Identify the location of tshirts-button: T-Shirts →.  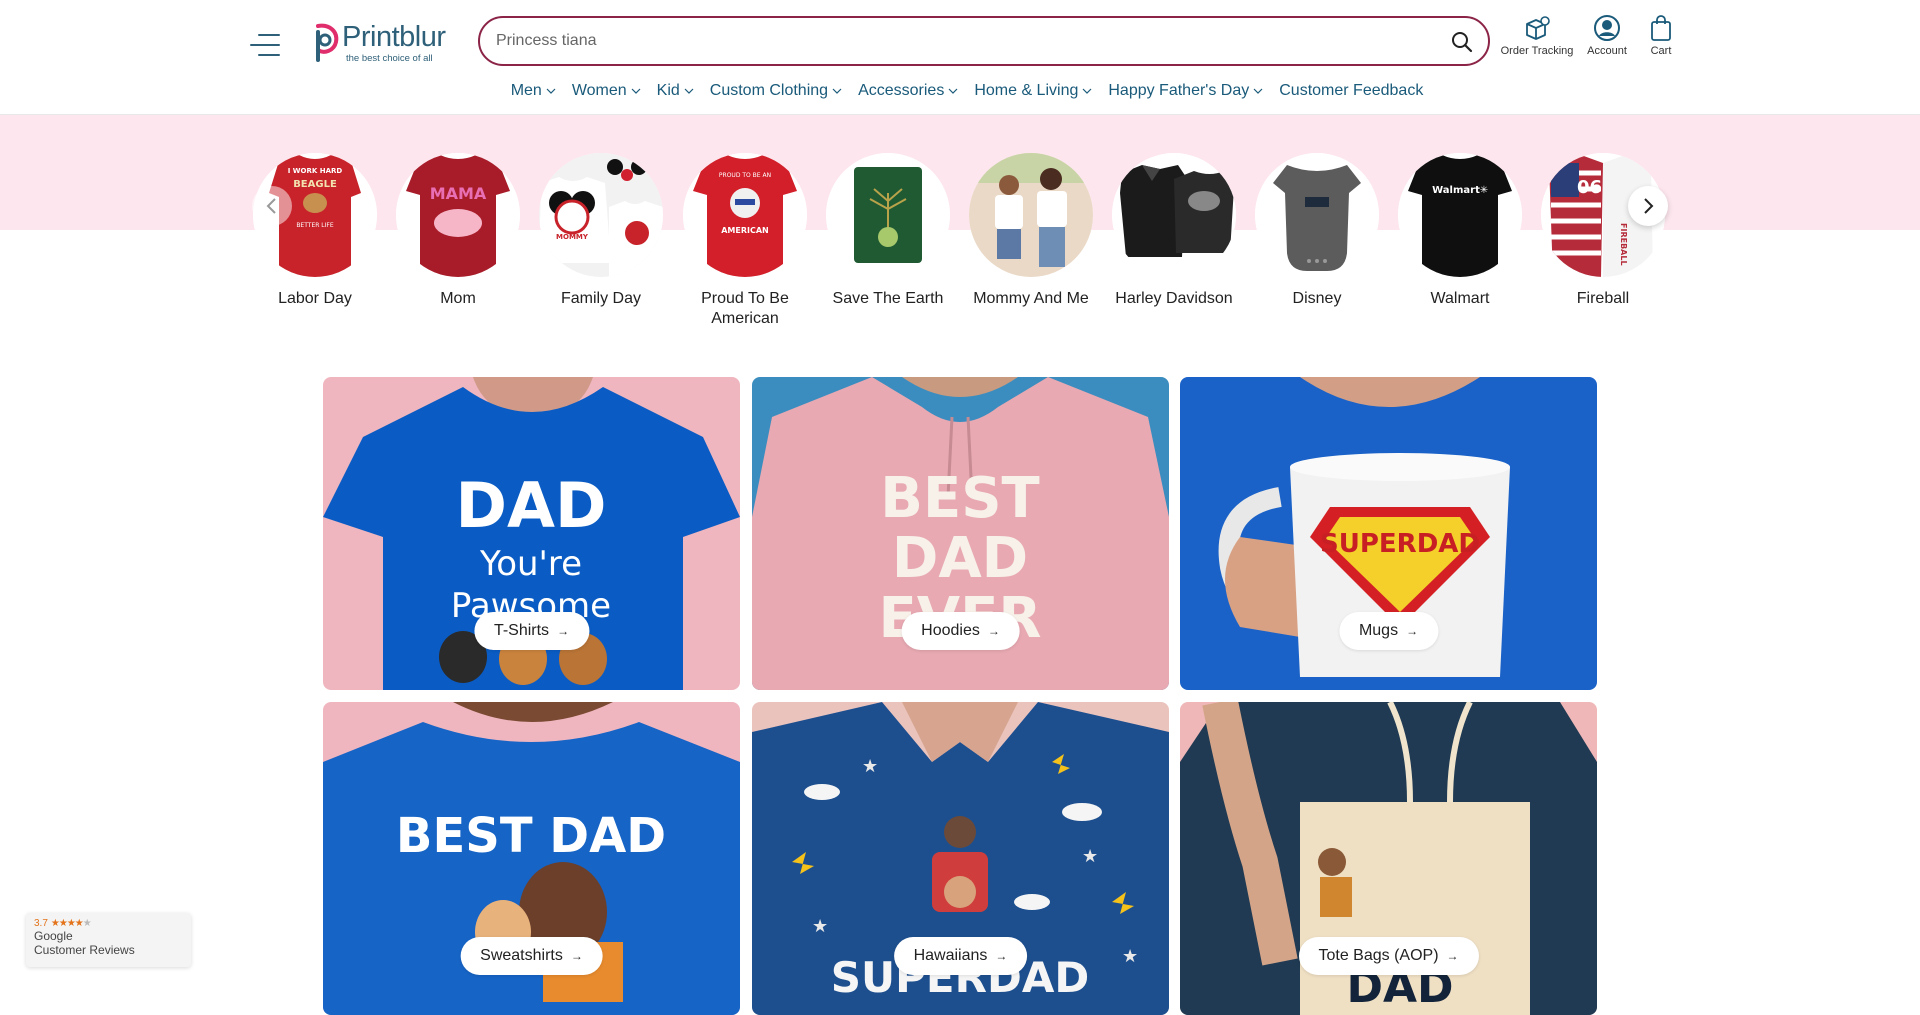
(531, 631).